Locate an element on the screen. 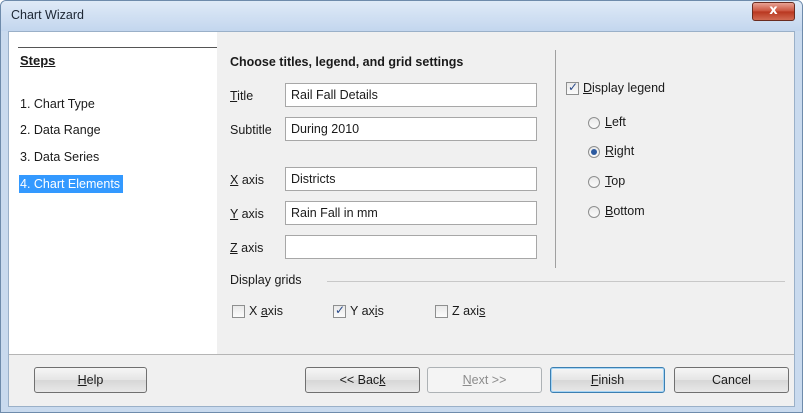 This screenshot has width=803, height=413. z-axis-label: Z axis is located at coordinates (247, 248).